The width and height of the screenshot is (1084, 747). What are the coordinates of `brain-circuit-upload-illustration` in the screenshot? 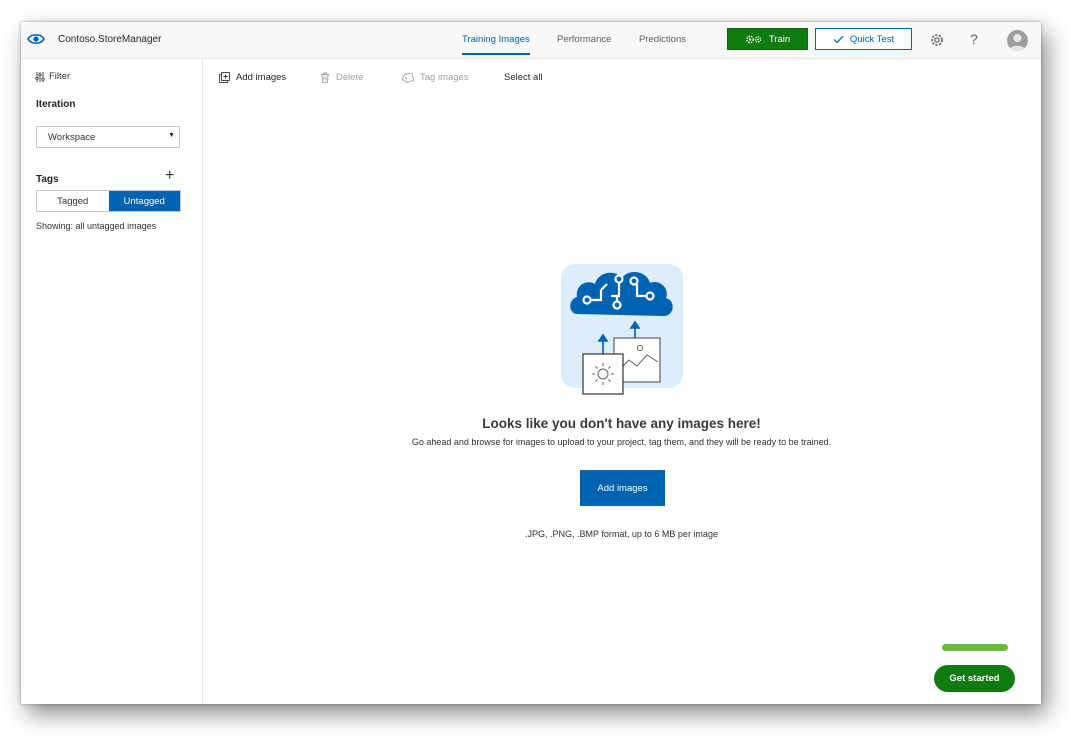 It's located at (622, 329).